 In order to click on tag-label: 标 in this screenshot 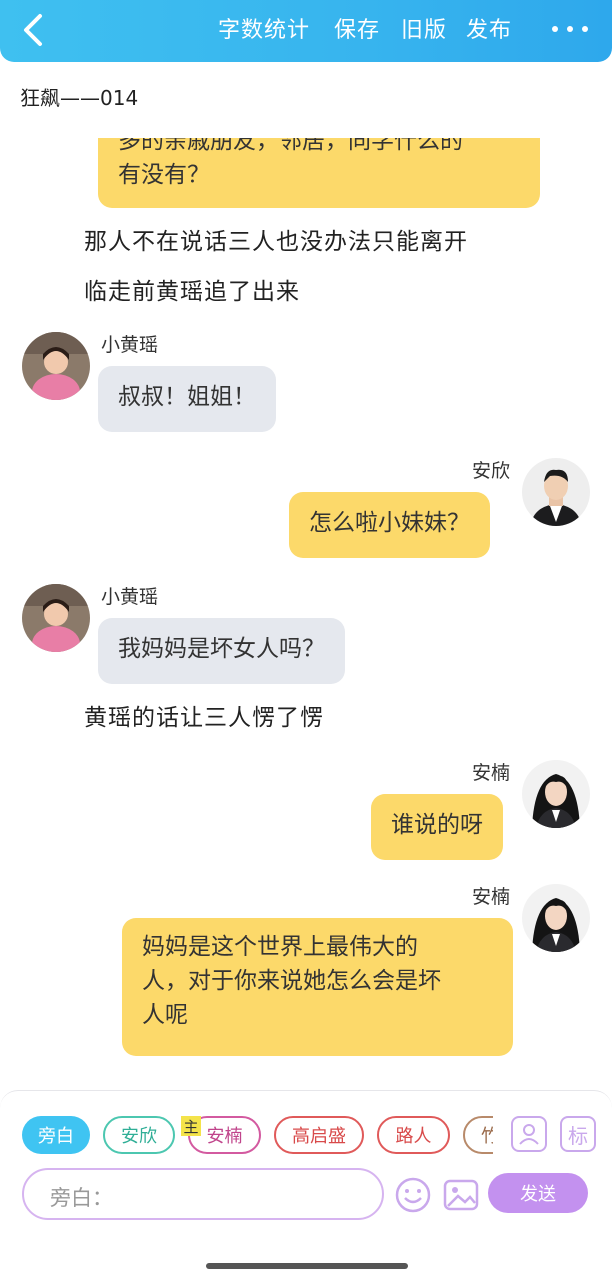, I will do `click(578, 1135)`.